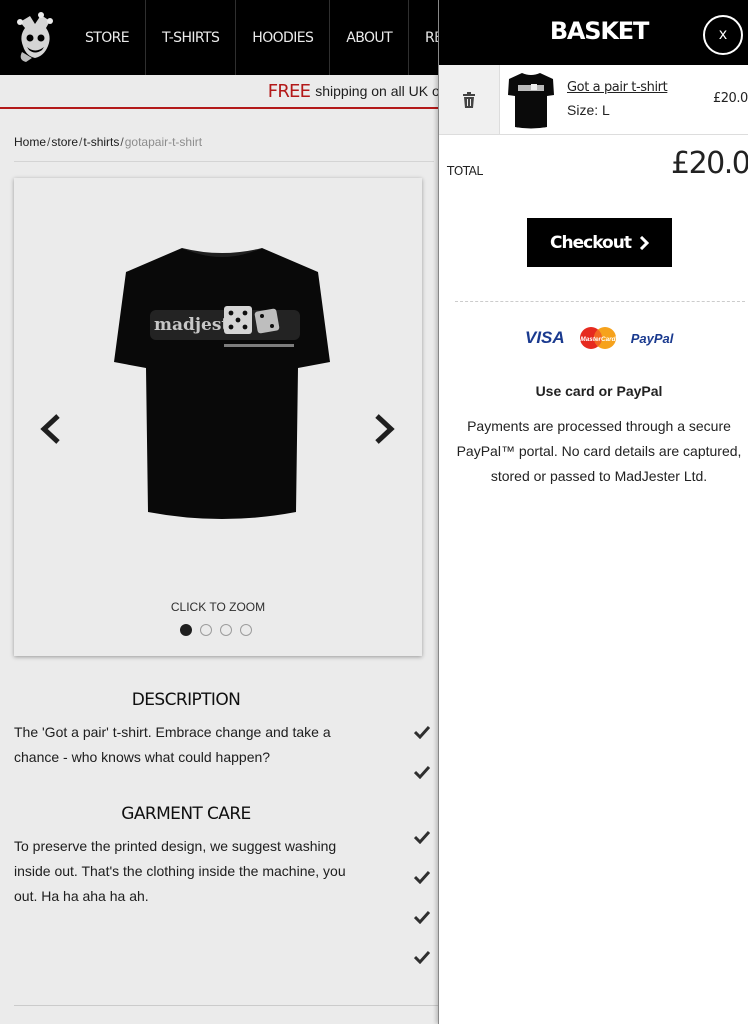  Describe the element at coordinates (599, 391) in the screenshot. I see `use-card-label: Use card or PayPal` at that location.